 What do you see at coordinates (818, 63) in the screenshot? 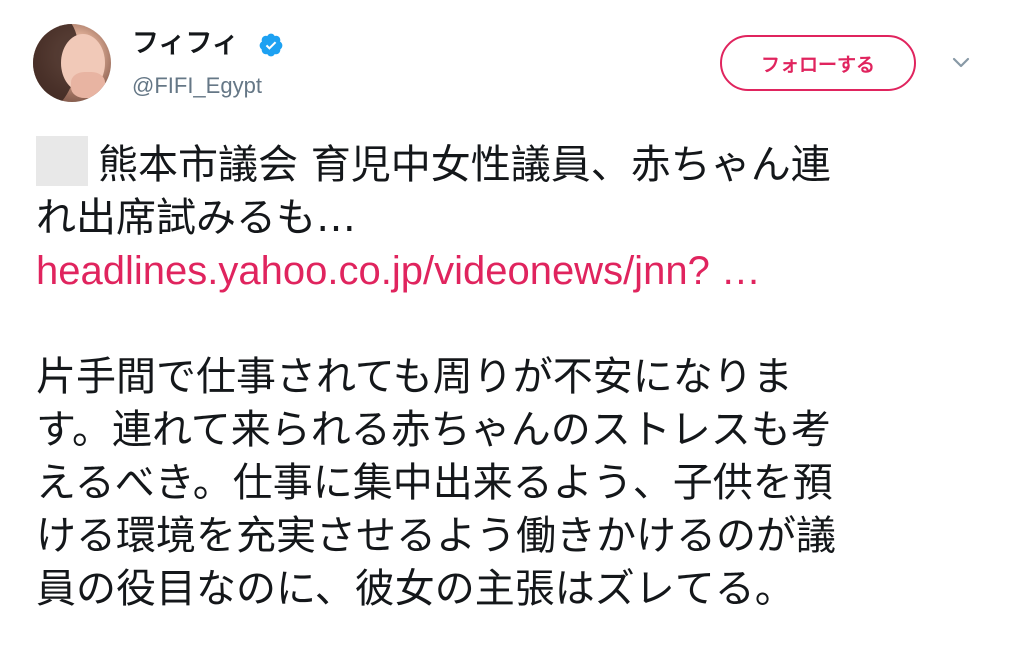
I see `follow-button: フォローする` at bounding box center [818, 63].